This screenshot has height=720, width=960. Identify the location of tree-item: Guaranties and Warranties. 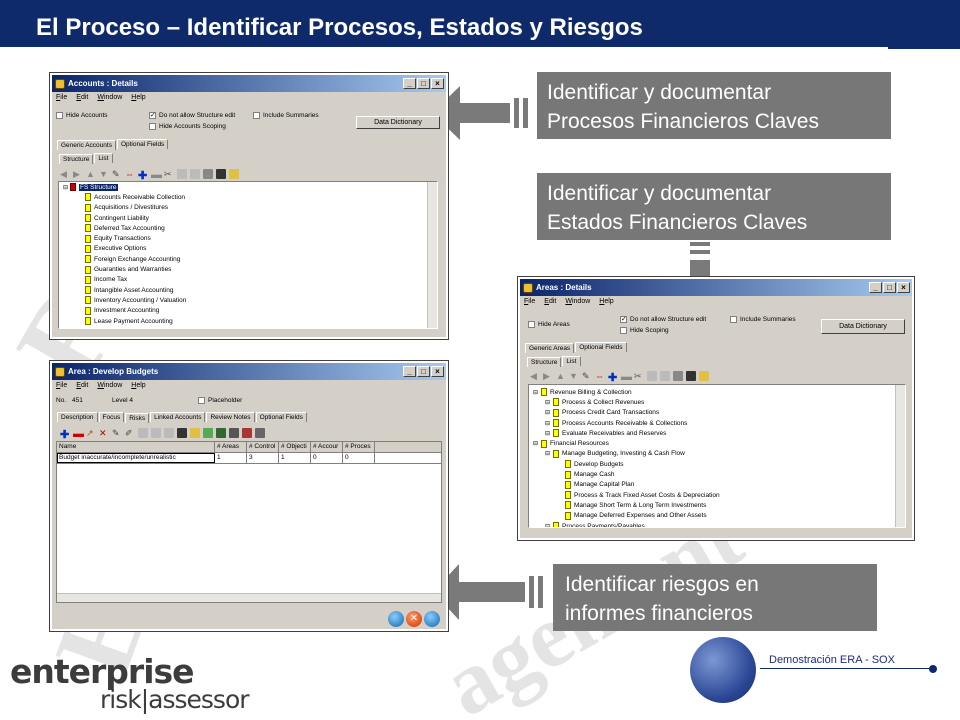
(248, 269).